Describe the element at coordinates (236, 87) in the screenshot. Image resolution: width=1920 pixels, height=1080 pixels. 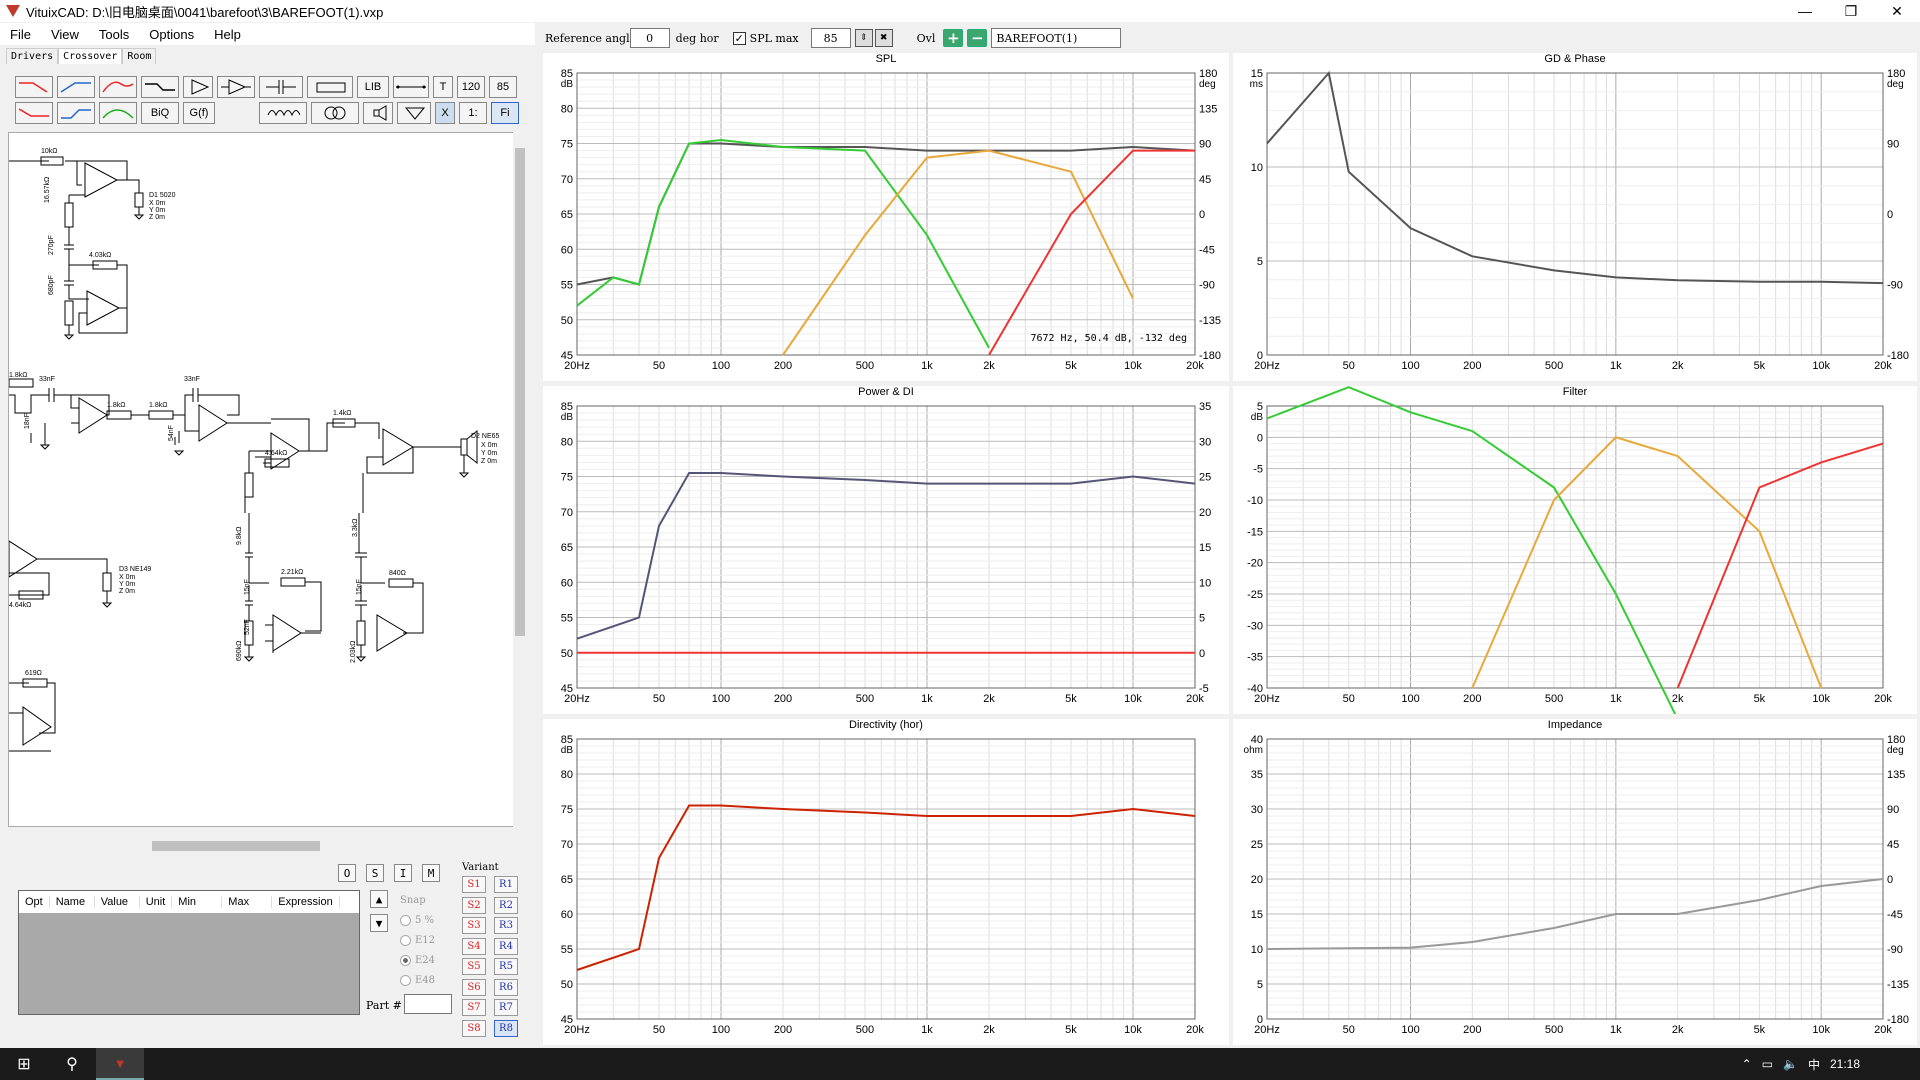
I see `inverting-amp-button` at that location.